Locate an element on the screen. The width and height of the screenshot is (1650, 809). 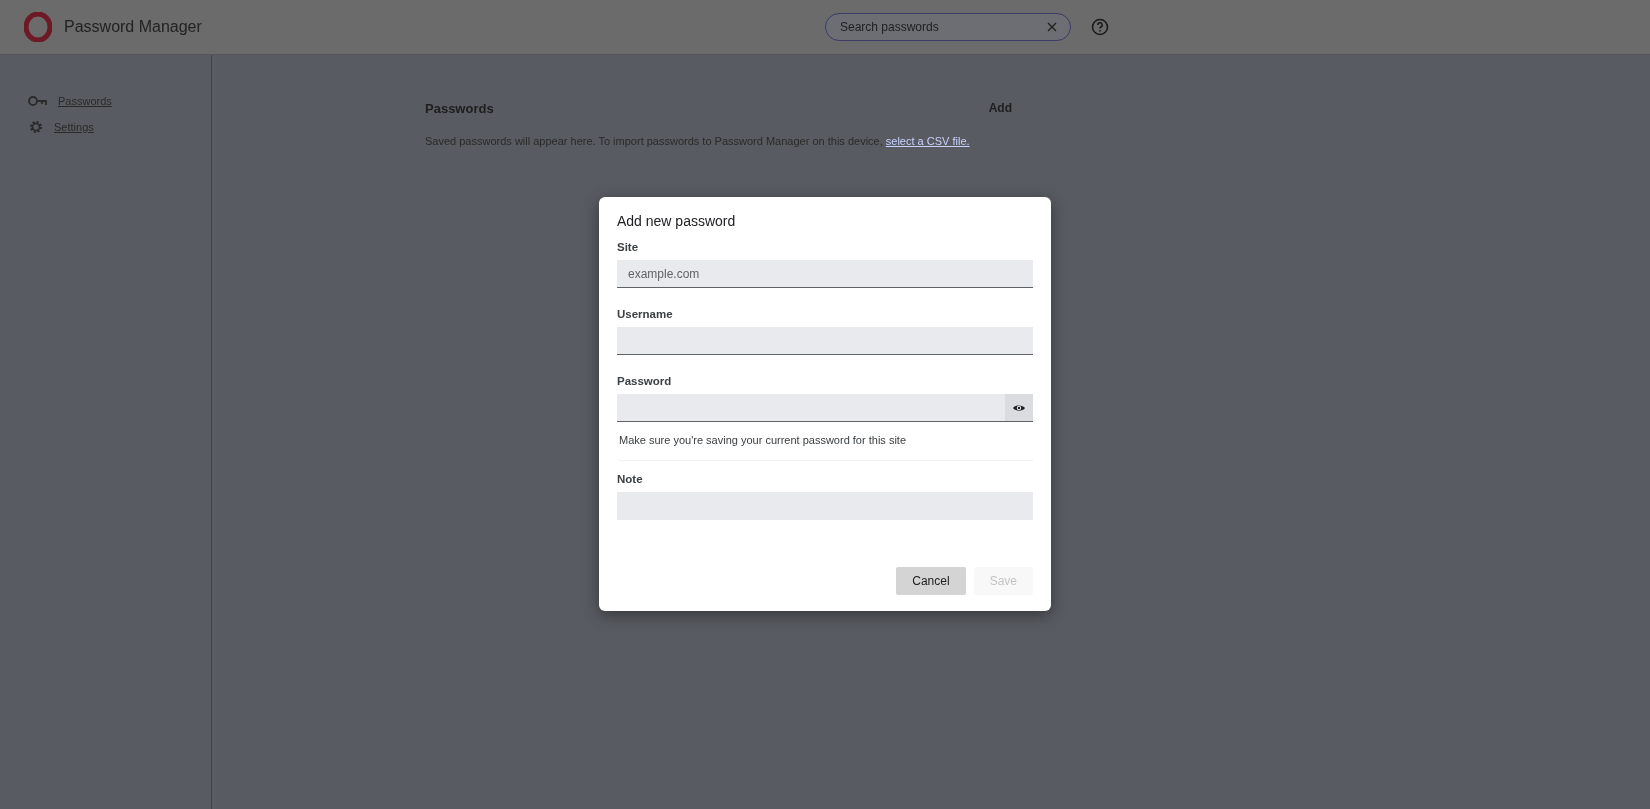
show-password-button is located at coordinates (1019, 408).